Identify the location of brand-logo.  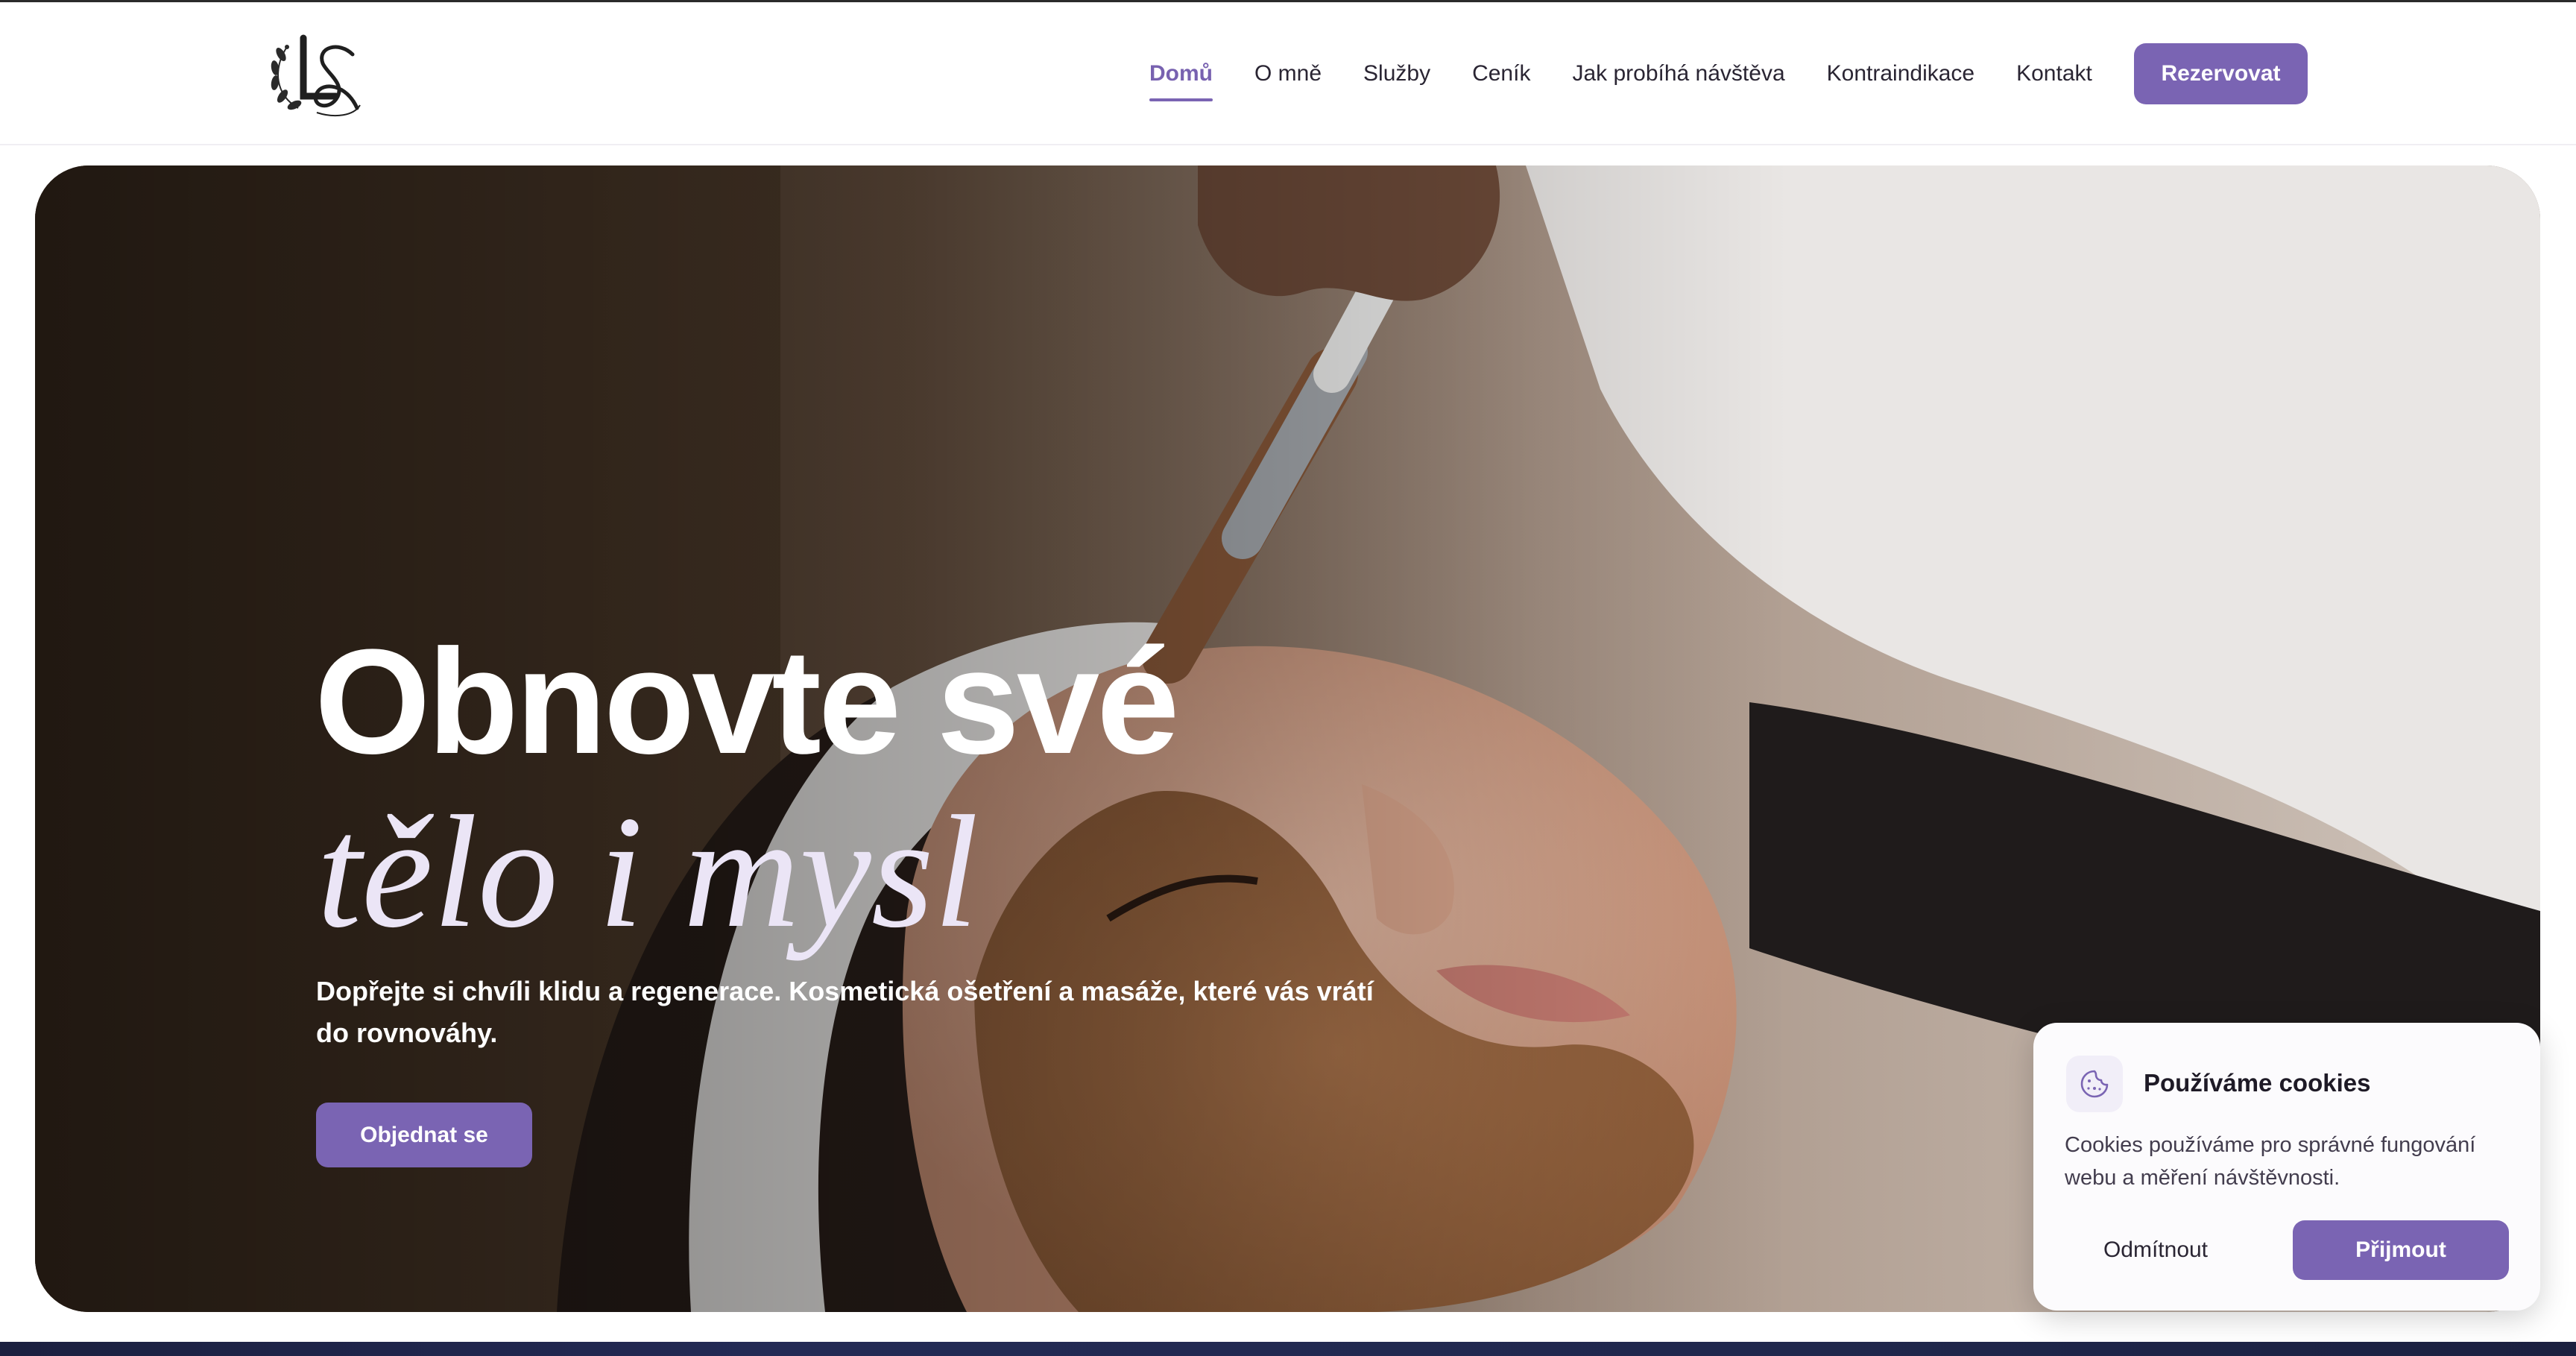
(315, 73).